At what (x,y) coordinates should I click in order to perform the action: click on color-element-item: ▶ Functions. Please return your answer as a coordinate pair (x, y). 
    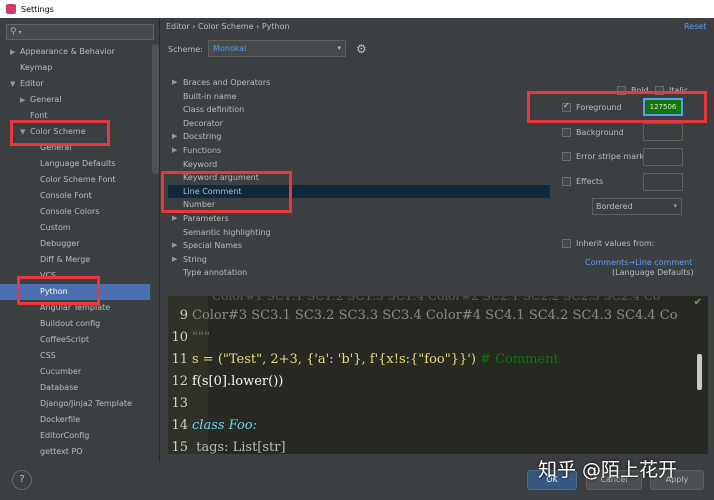
    Looking at the image, I should click on (359, 151).